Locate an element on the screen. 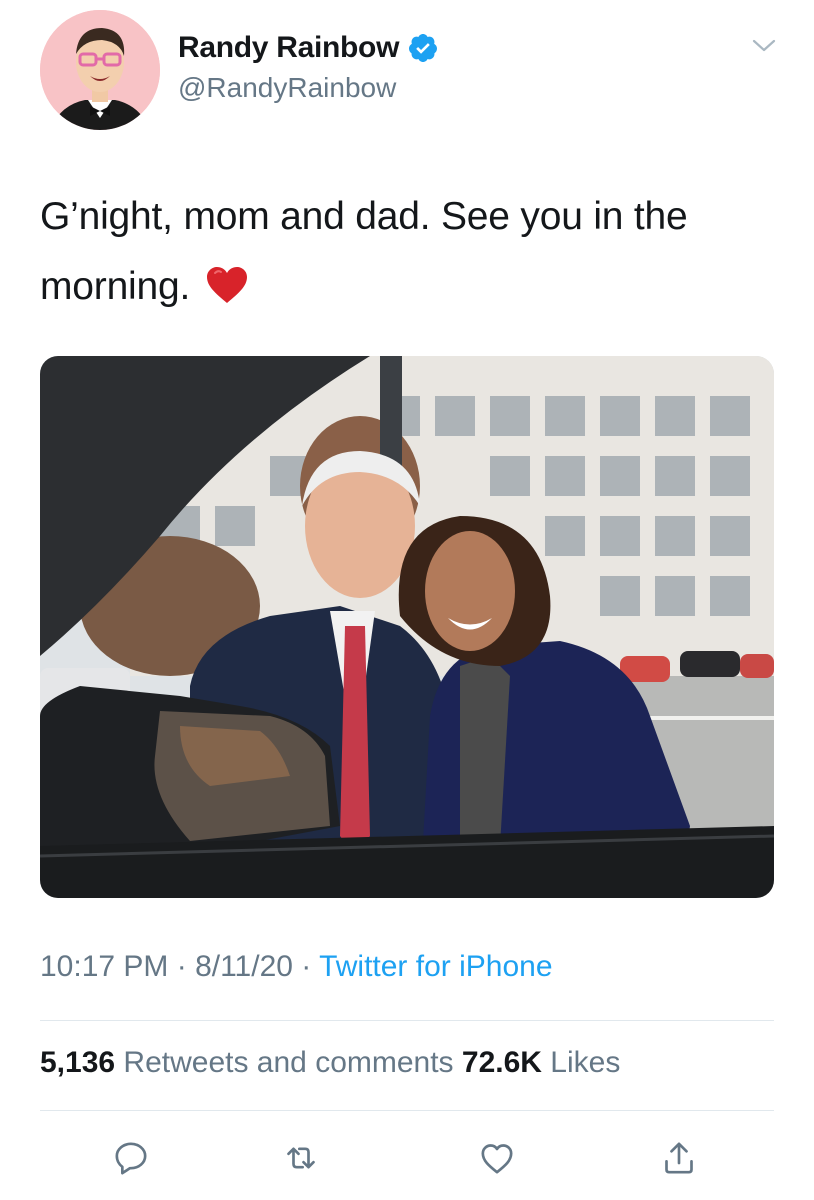 The width and height of the screenshot is (814, 1200). tweet-stats: 5,136 Retweets and comments 72.6K Likes is located at coordinates (330, 1063).